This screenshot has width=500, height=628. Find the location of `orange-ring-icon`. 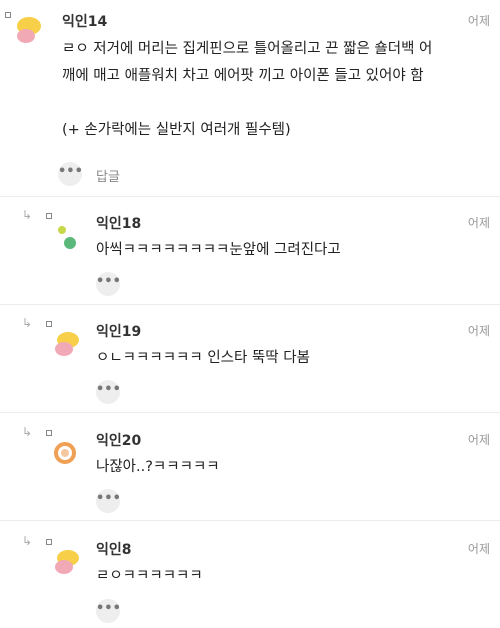

orange-ring-icon is located at coordinates (65, 453).